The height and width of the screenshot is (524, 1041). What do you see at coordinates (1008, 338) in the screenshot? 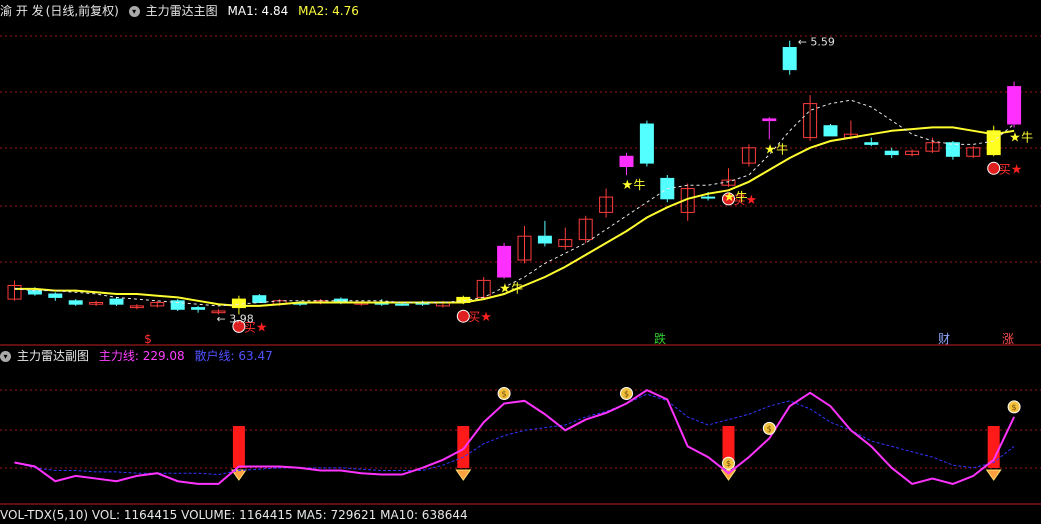
I see `event-marker: 涨` at bounding box center [1008, 338].